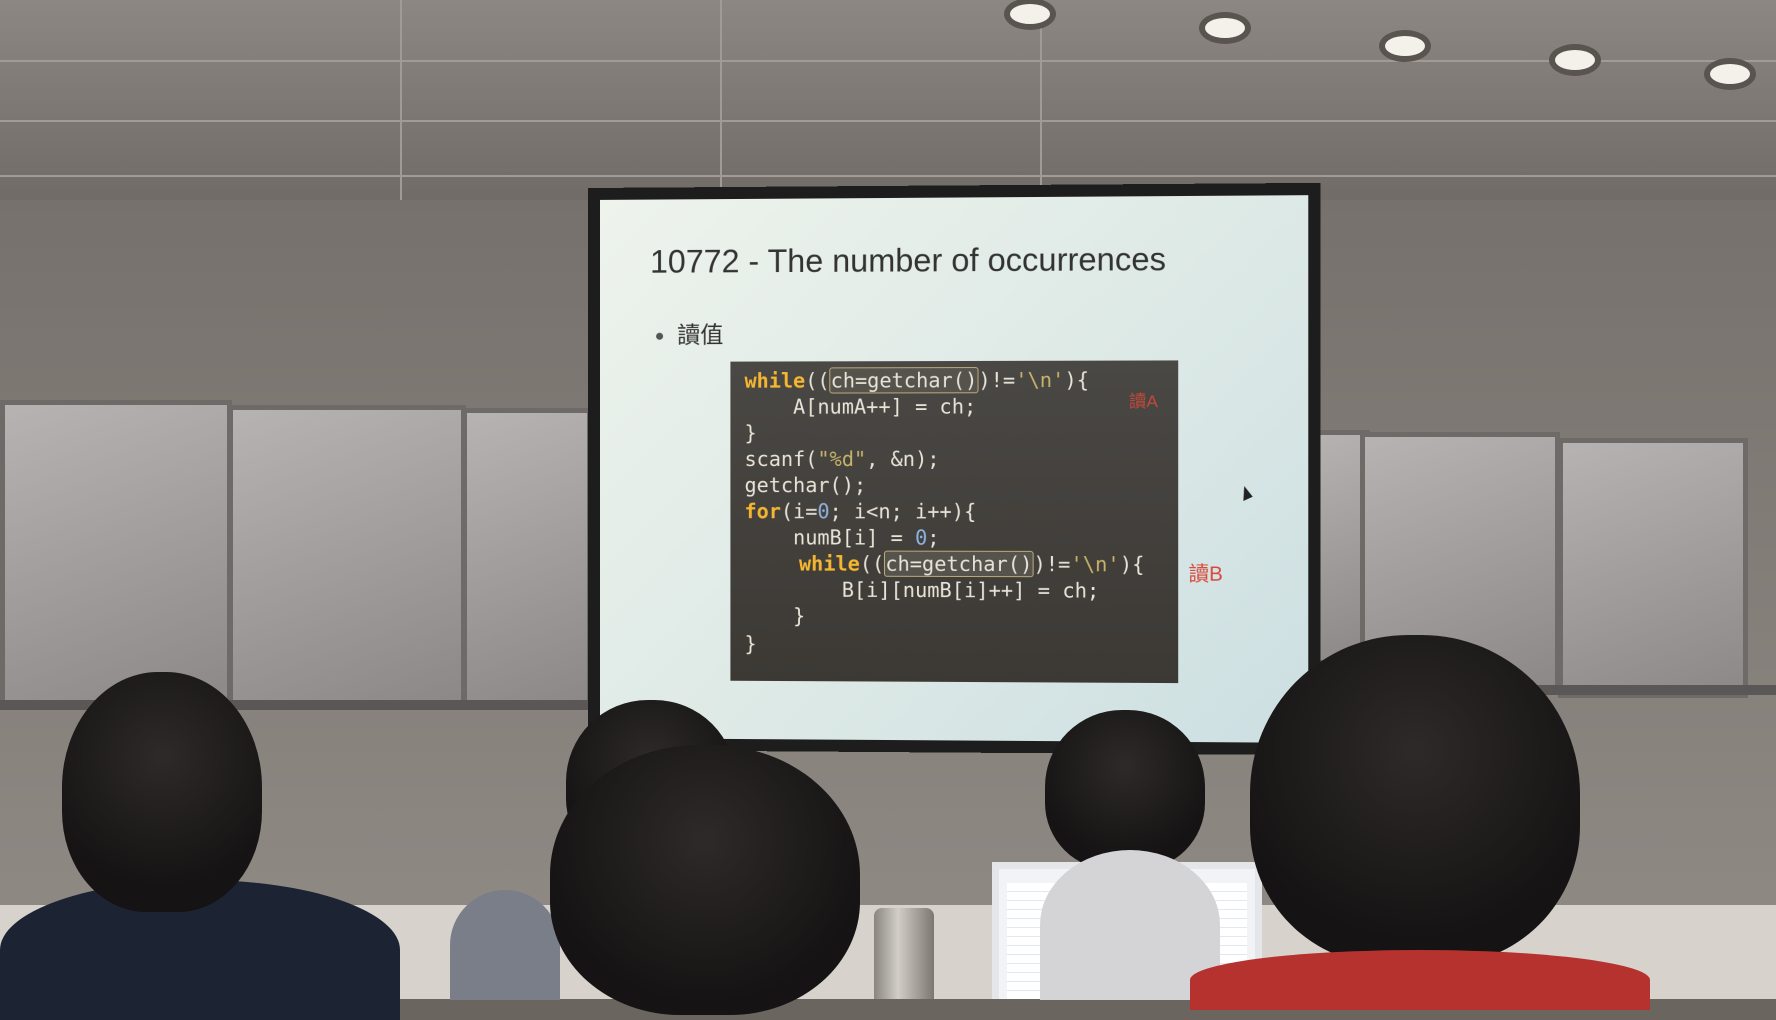  What do you see at coordinates (1653, 568) in the screenshot?
I see `whiteboard-right` at bounding box center [1653, 568].